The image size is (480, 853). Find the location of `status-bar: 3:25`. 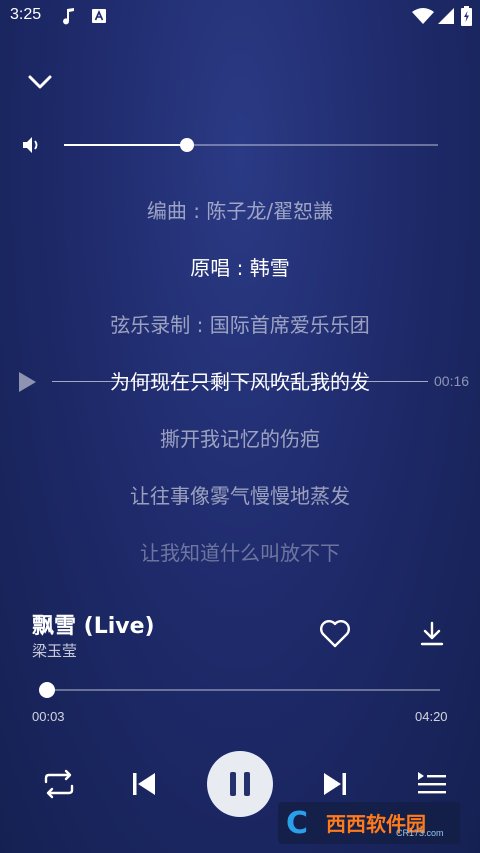

status-bar: 3:25 is located at coordinates (240, 16).